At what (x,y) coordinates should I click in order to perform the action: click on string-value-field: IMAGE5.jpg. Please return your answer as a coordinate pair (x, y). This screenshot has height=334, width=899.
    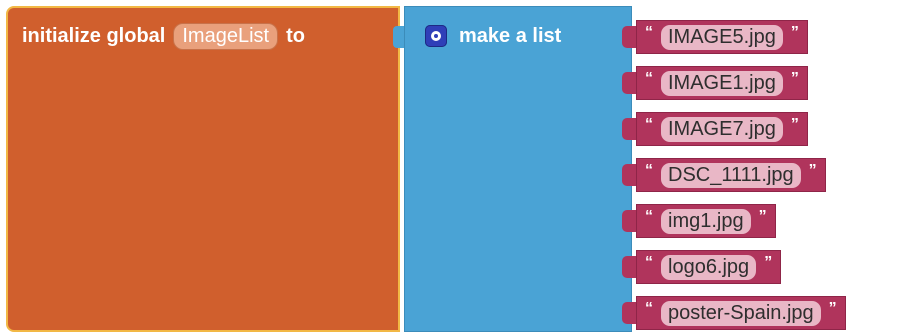
    Looking at the image, I should click on (722, 37).